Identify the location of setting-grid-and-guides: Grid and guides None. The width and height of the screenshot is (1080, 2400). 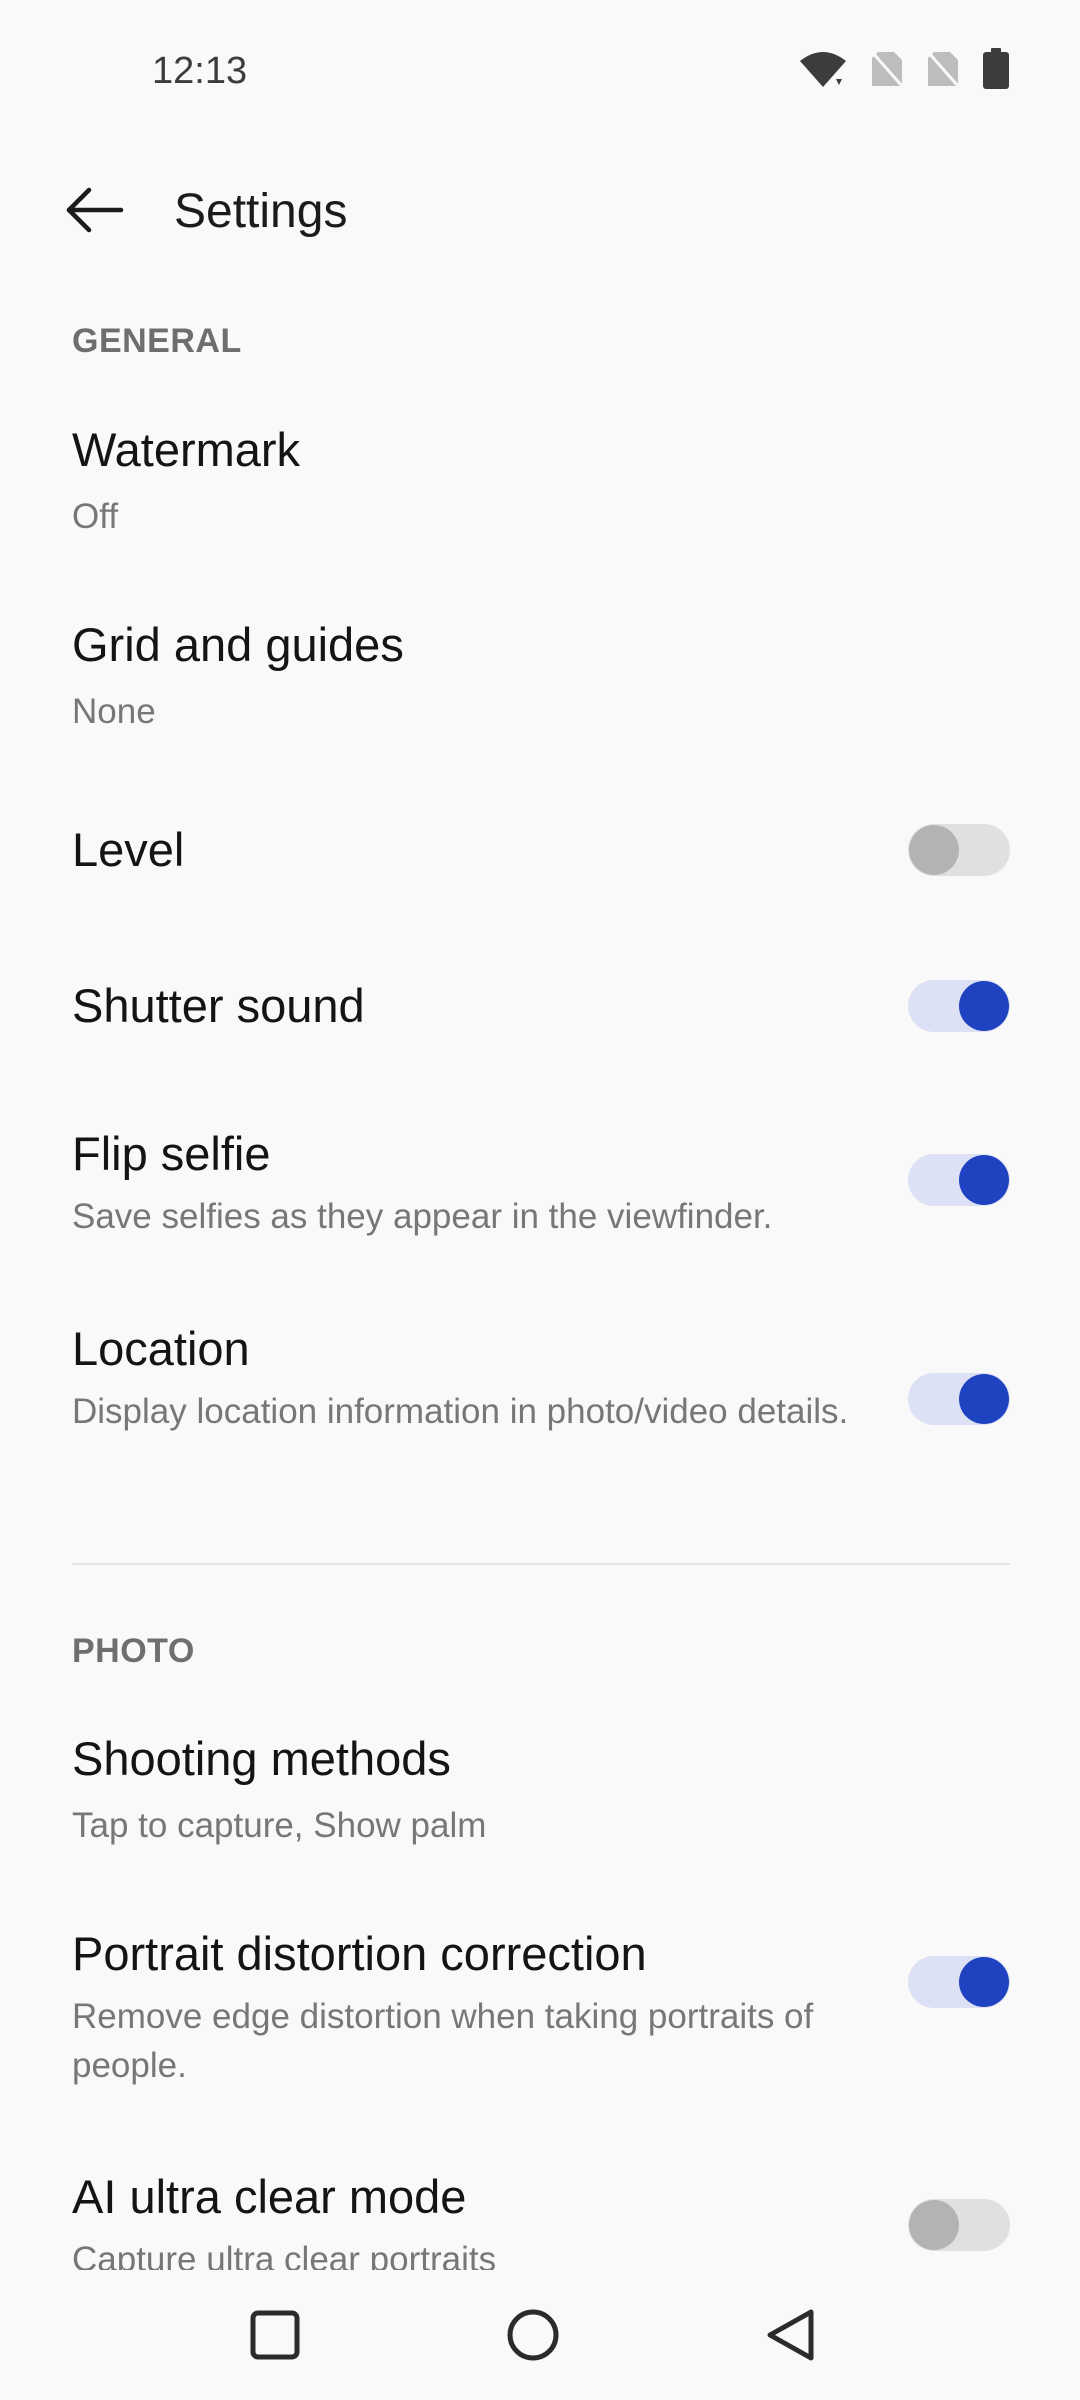
(540, 712).